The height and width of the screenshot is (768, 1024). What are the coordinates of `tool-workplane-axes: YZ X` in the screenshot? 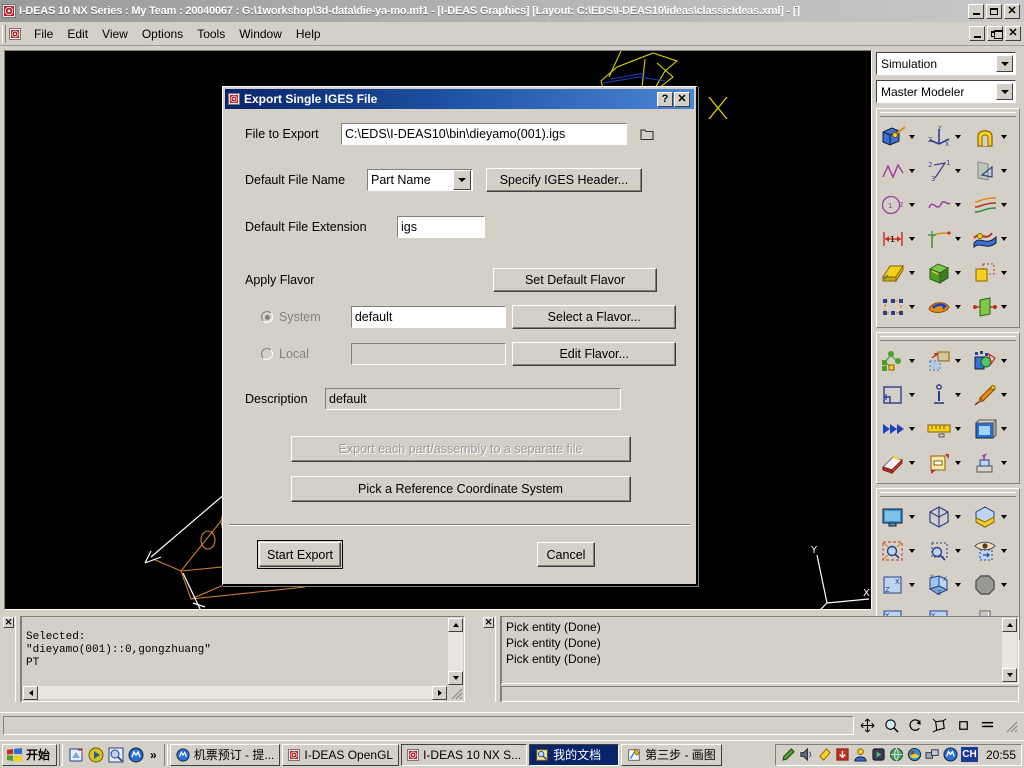 It's located at (947, 137).